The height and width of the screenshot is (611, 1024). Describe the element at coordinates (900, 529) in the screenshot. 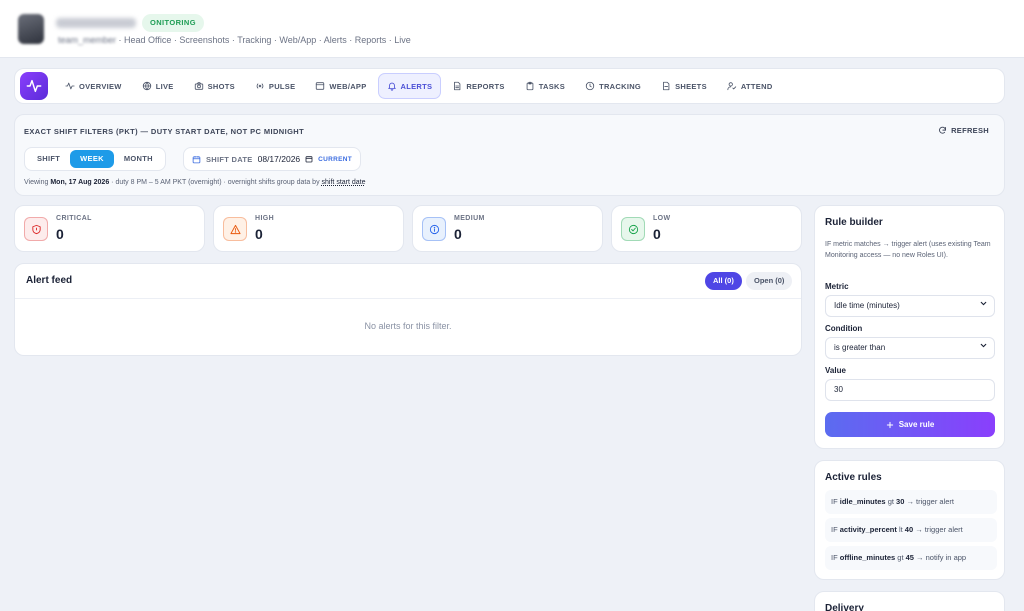

I see `rule-operator: lt` at that location.